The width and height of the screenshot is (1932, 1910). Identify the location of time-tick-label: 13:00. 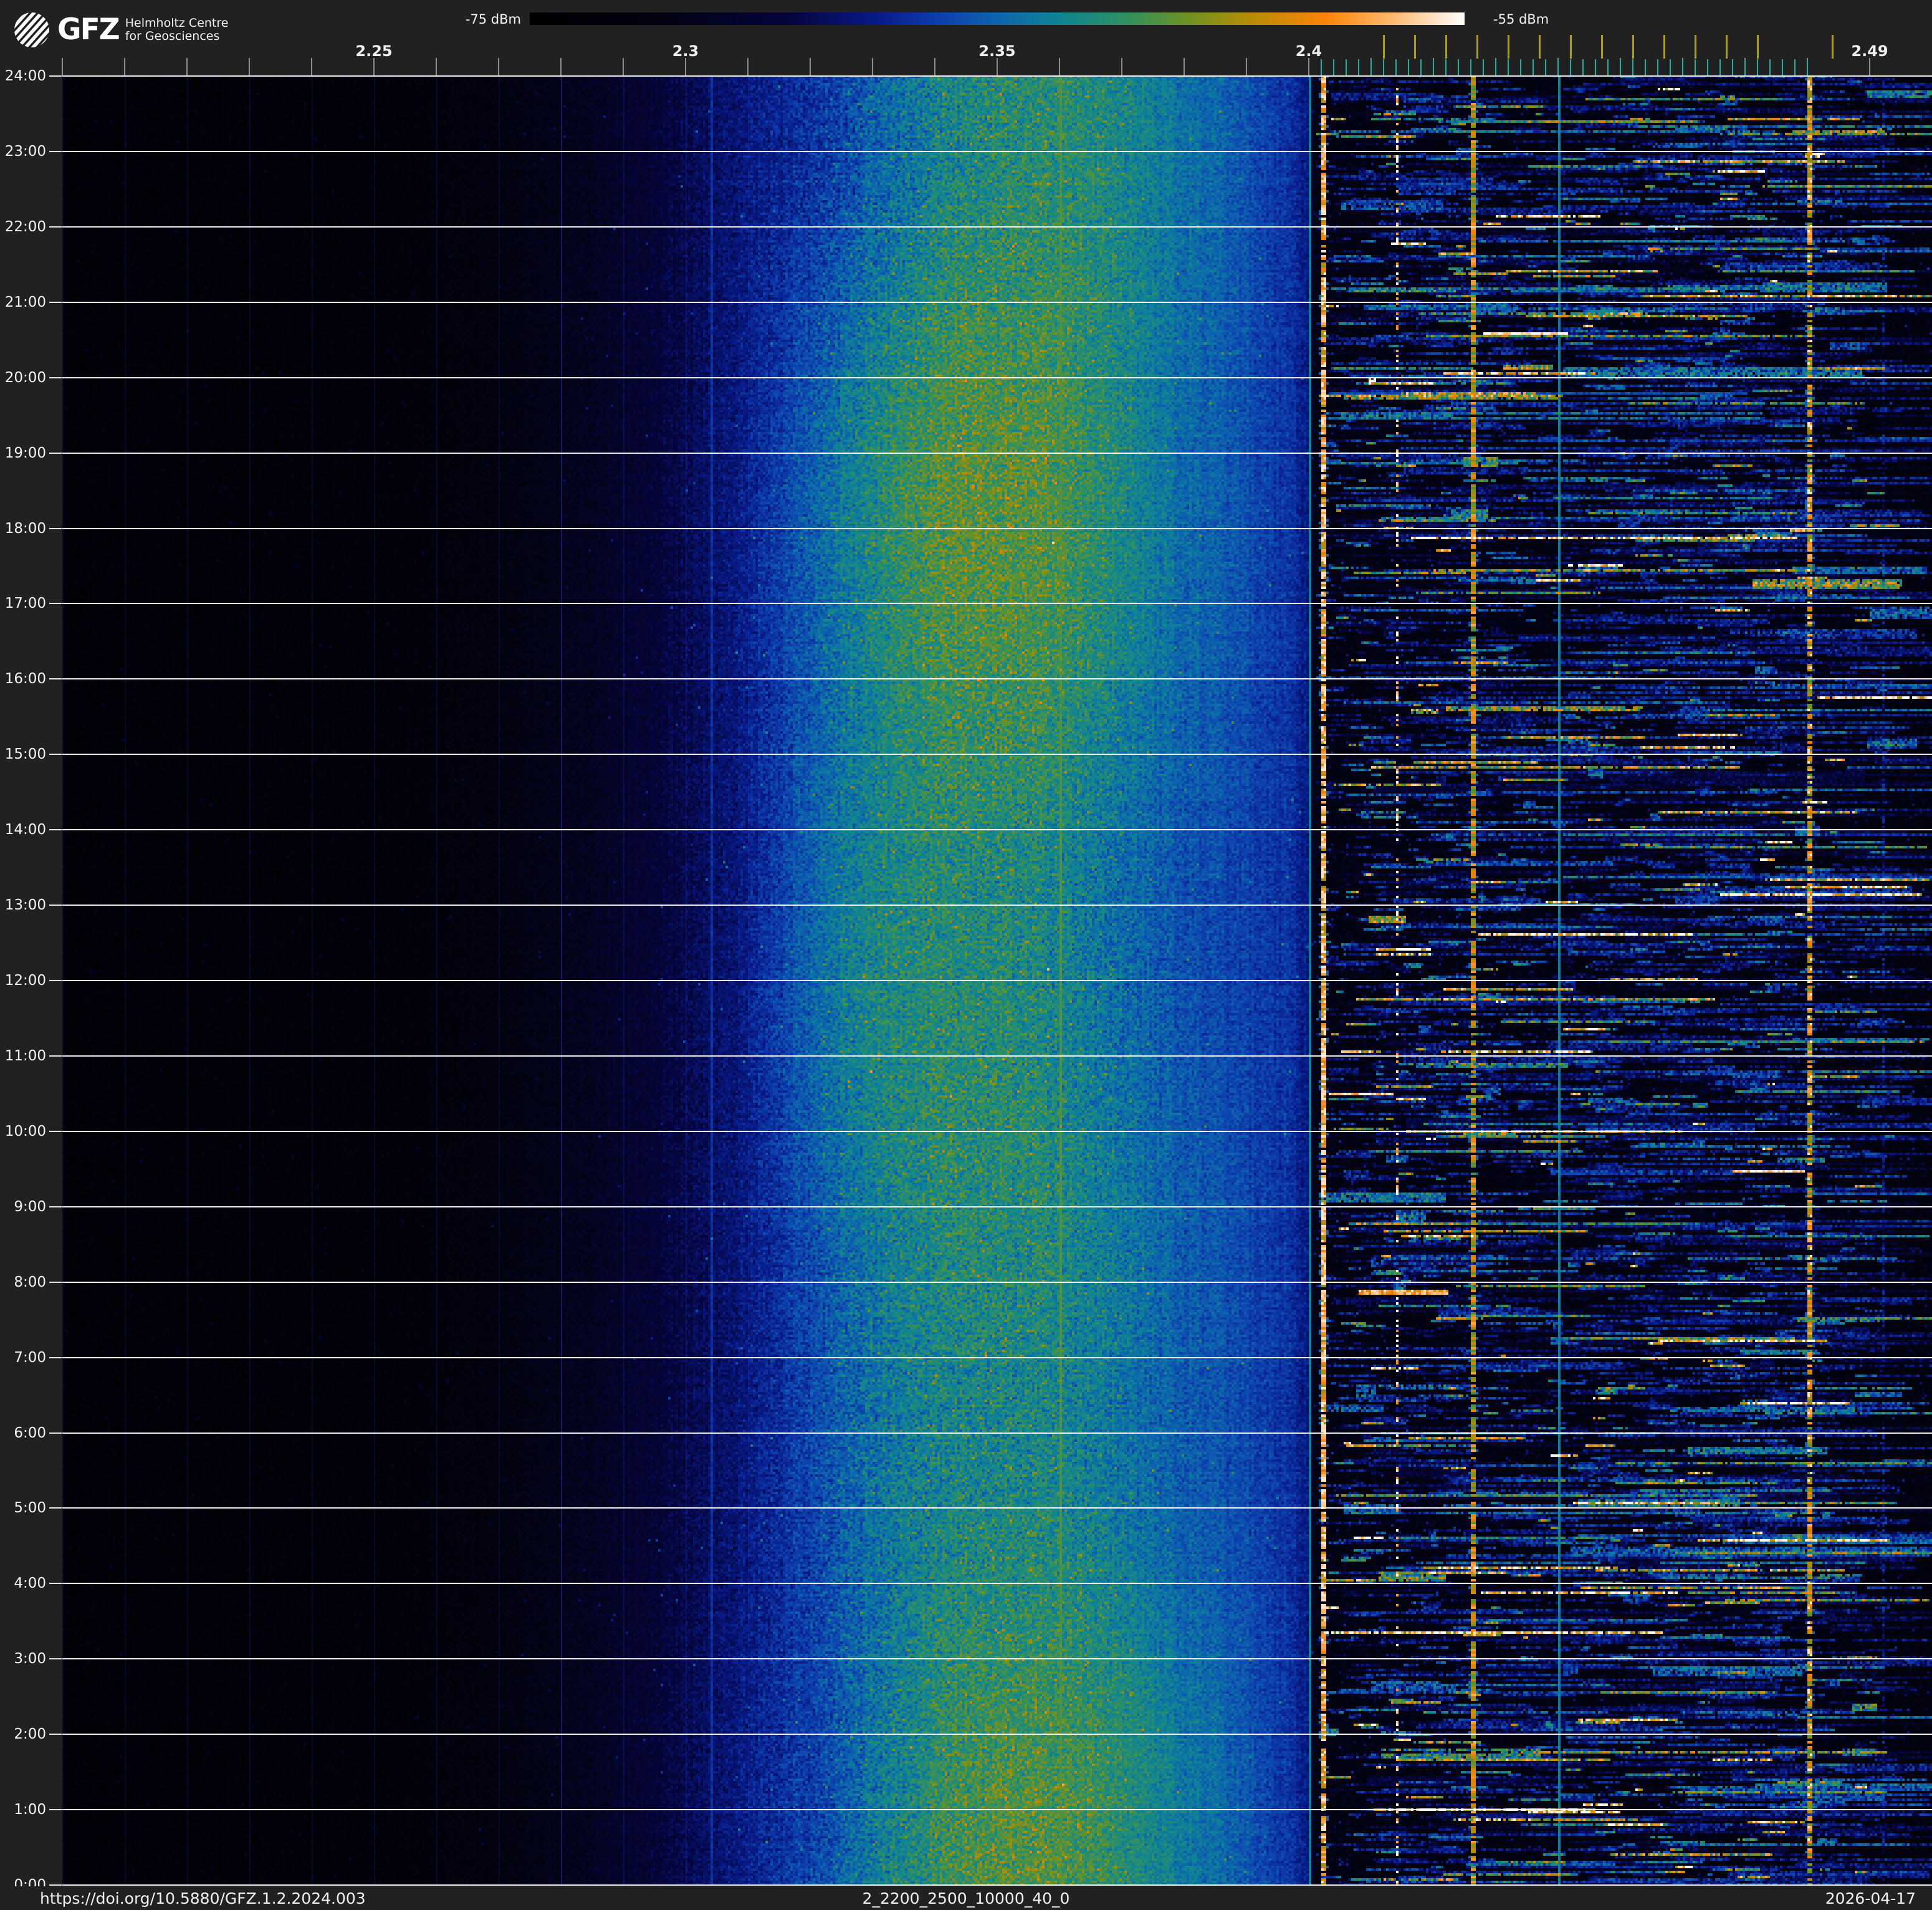
(25, 905).